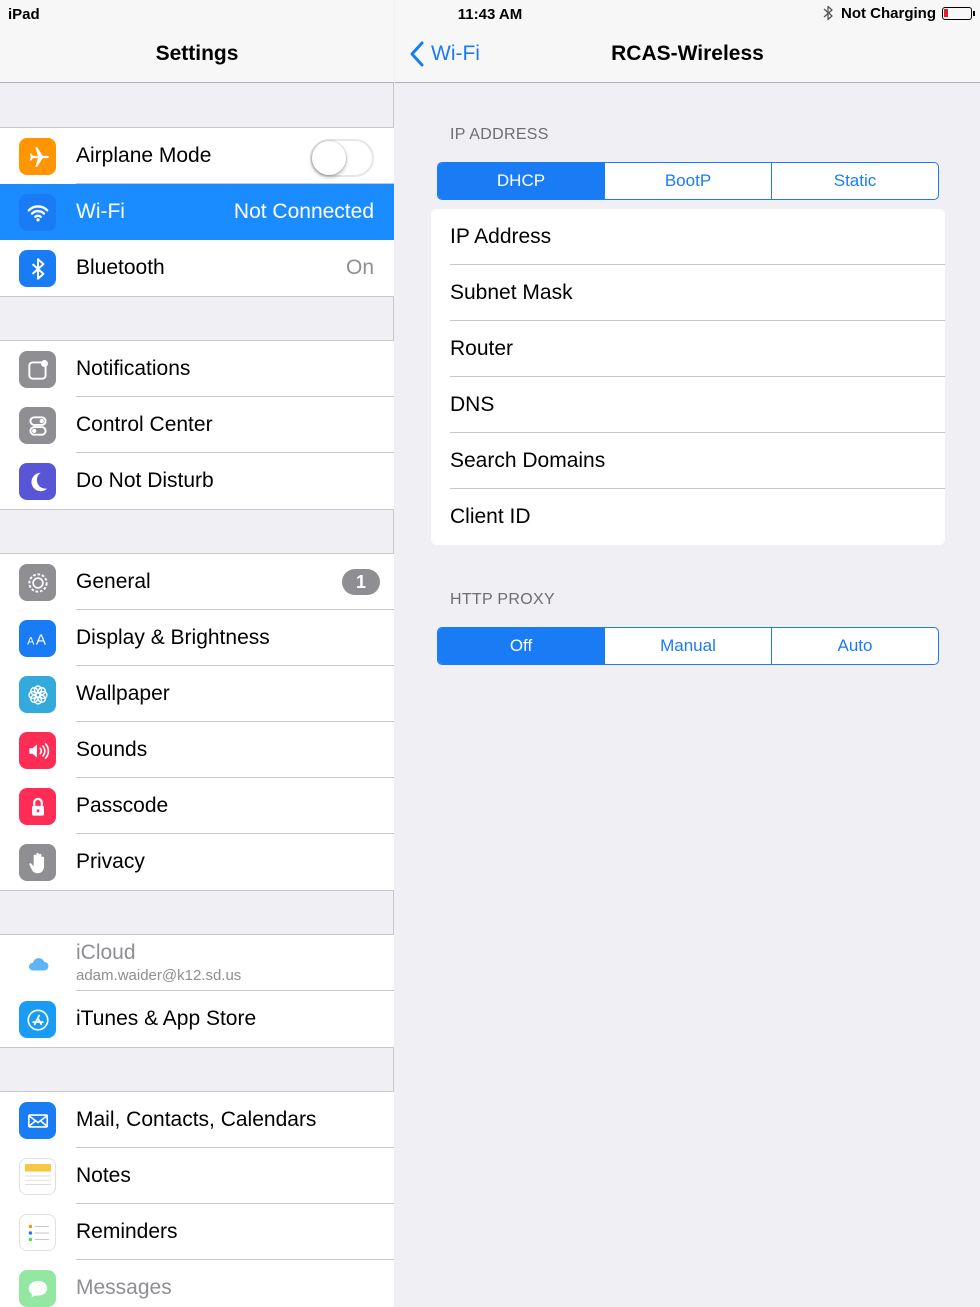 The image size is (980, 1307). Describe the element at coordinates (37, 963) in the screenshot. I see `cloud-icon` at that location.